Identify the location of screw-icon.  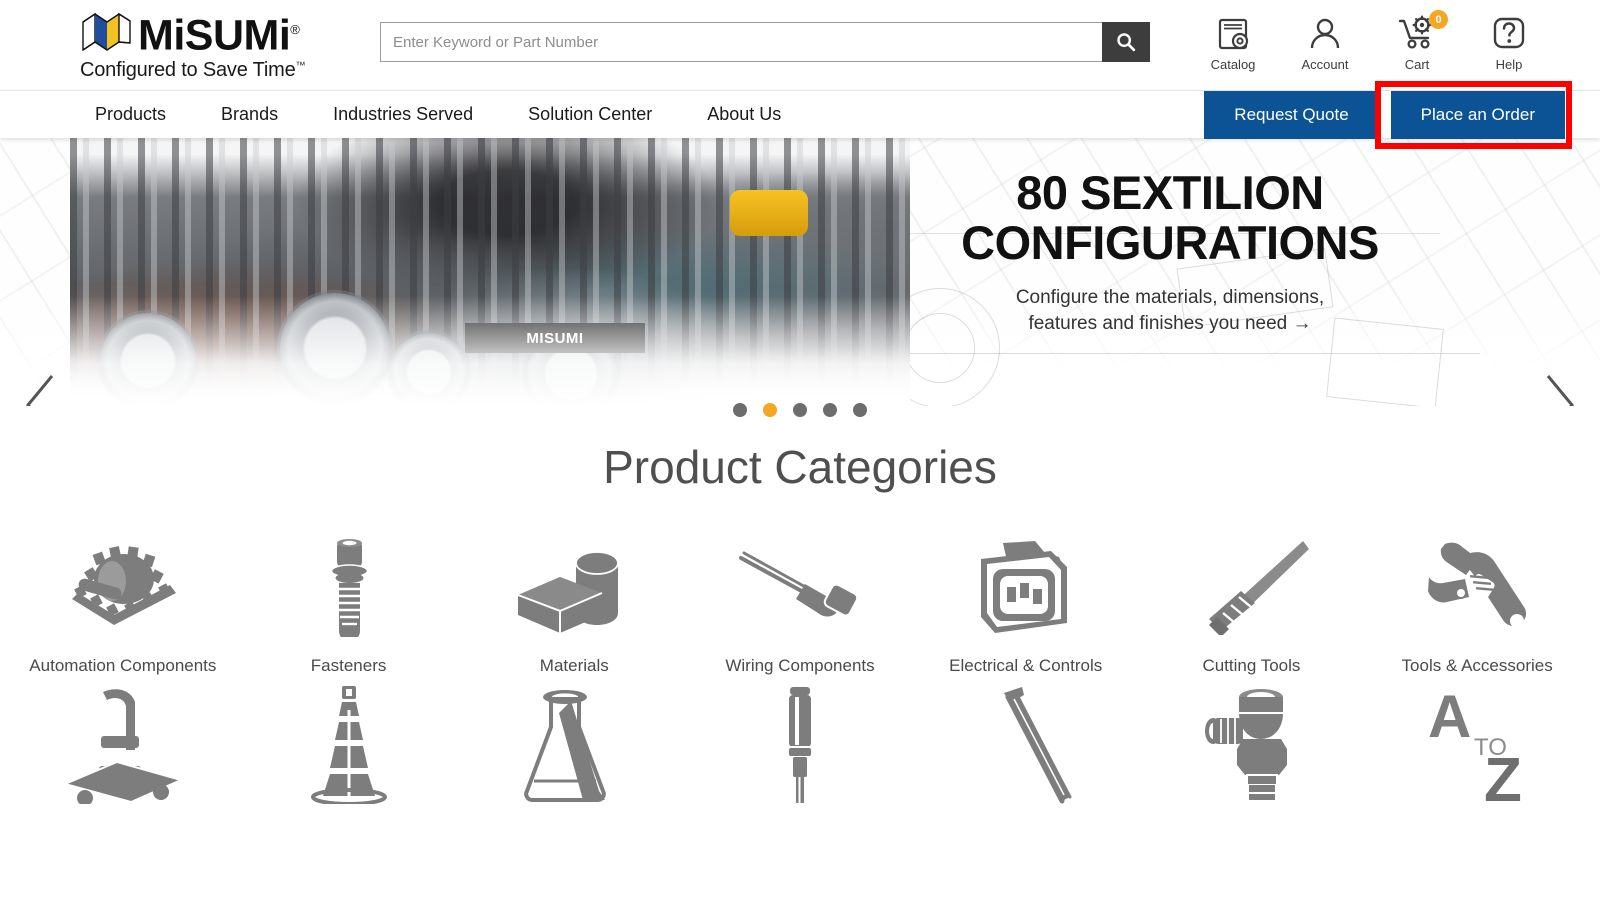
(349, 588).